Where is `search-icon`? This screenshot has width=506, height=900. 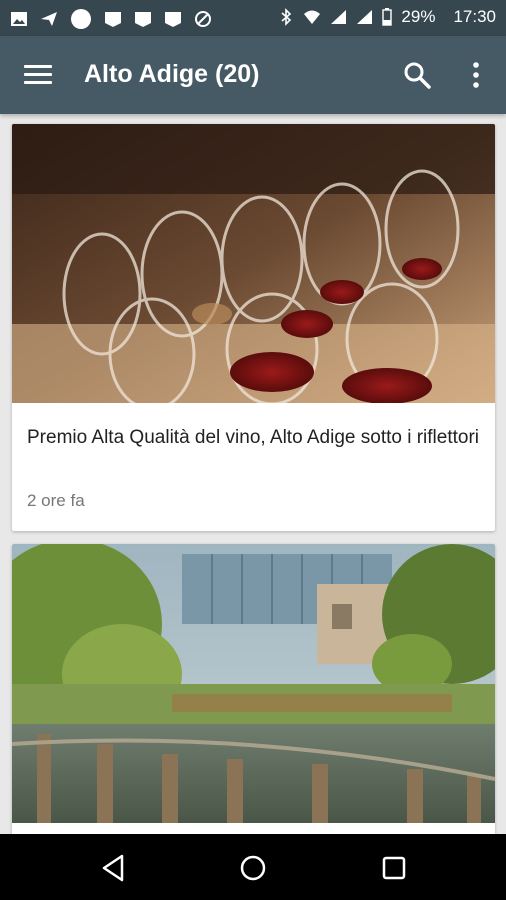 search-icon is located at coordinates (417, 75).